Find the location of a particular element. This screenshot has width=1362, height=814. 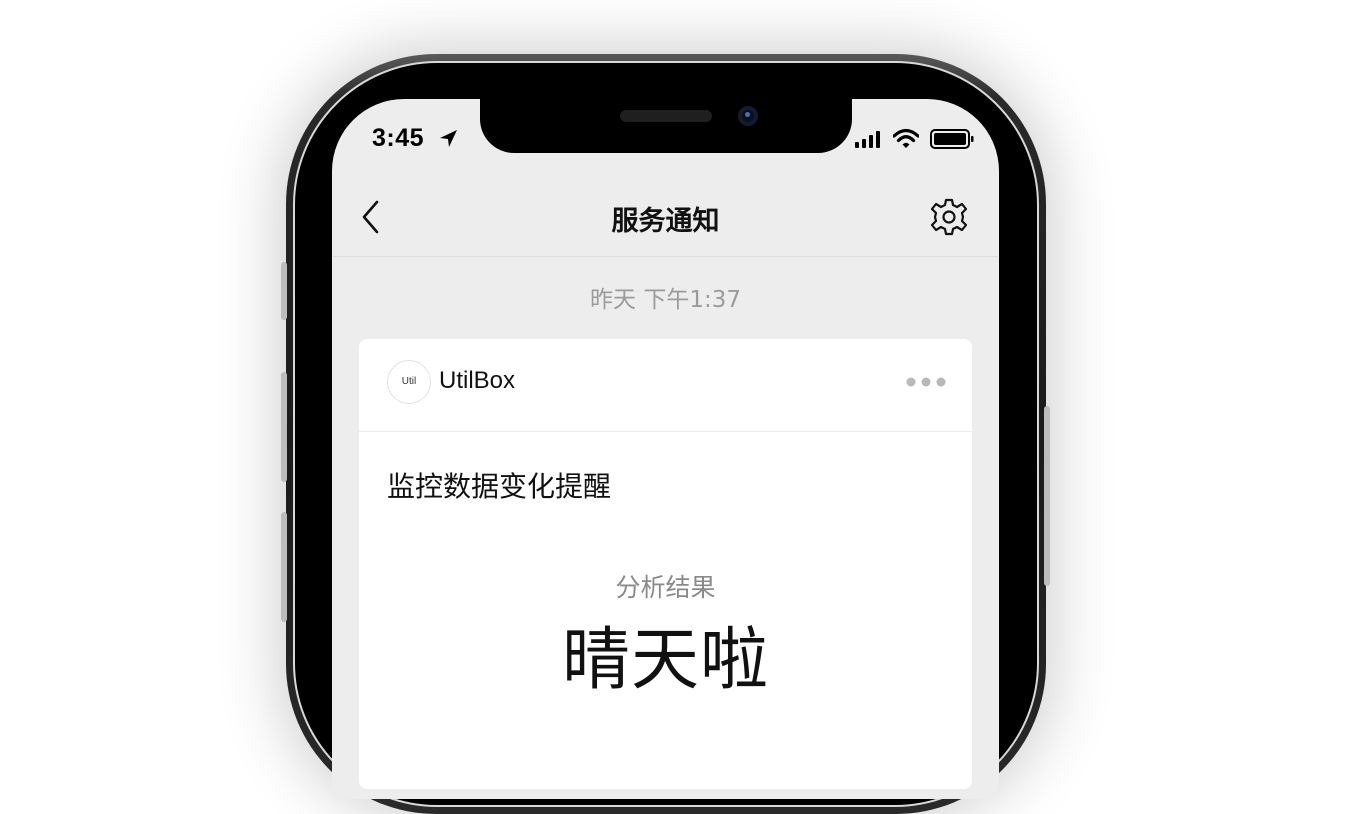

message-timestamp: 昨天 下午1:37 is located at coordinates (665, 300).